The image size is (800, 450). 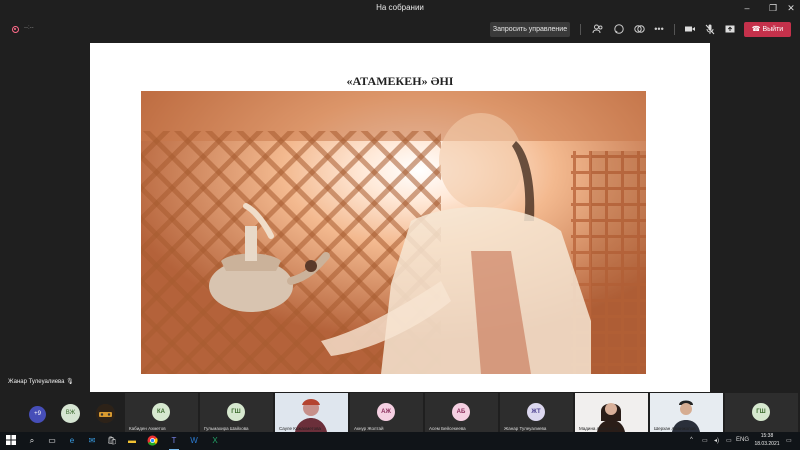 I want to click on leave-label: Выйти, so click(x=773, y=29).